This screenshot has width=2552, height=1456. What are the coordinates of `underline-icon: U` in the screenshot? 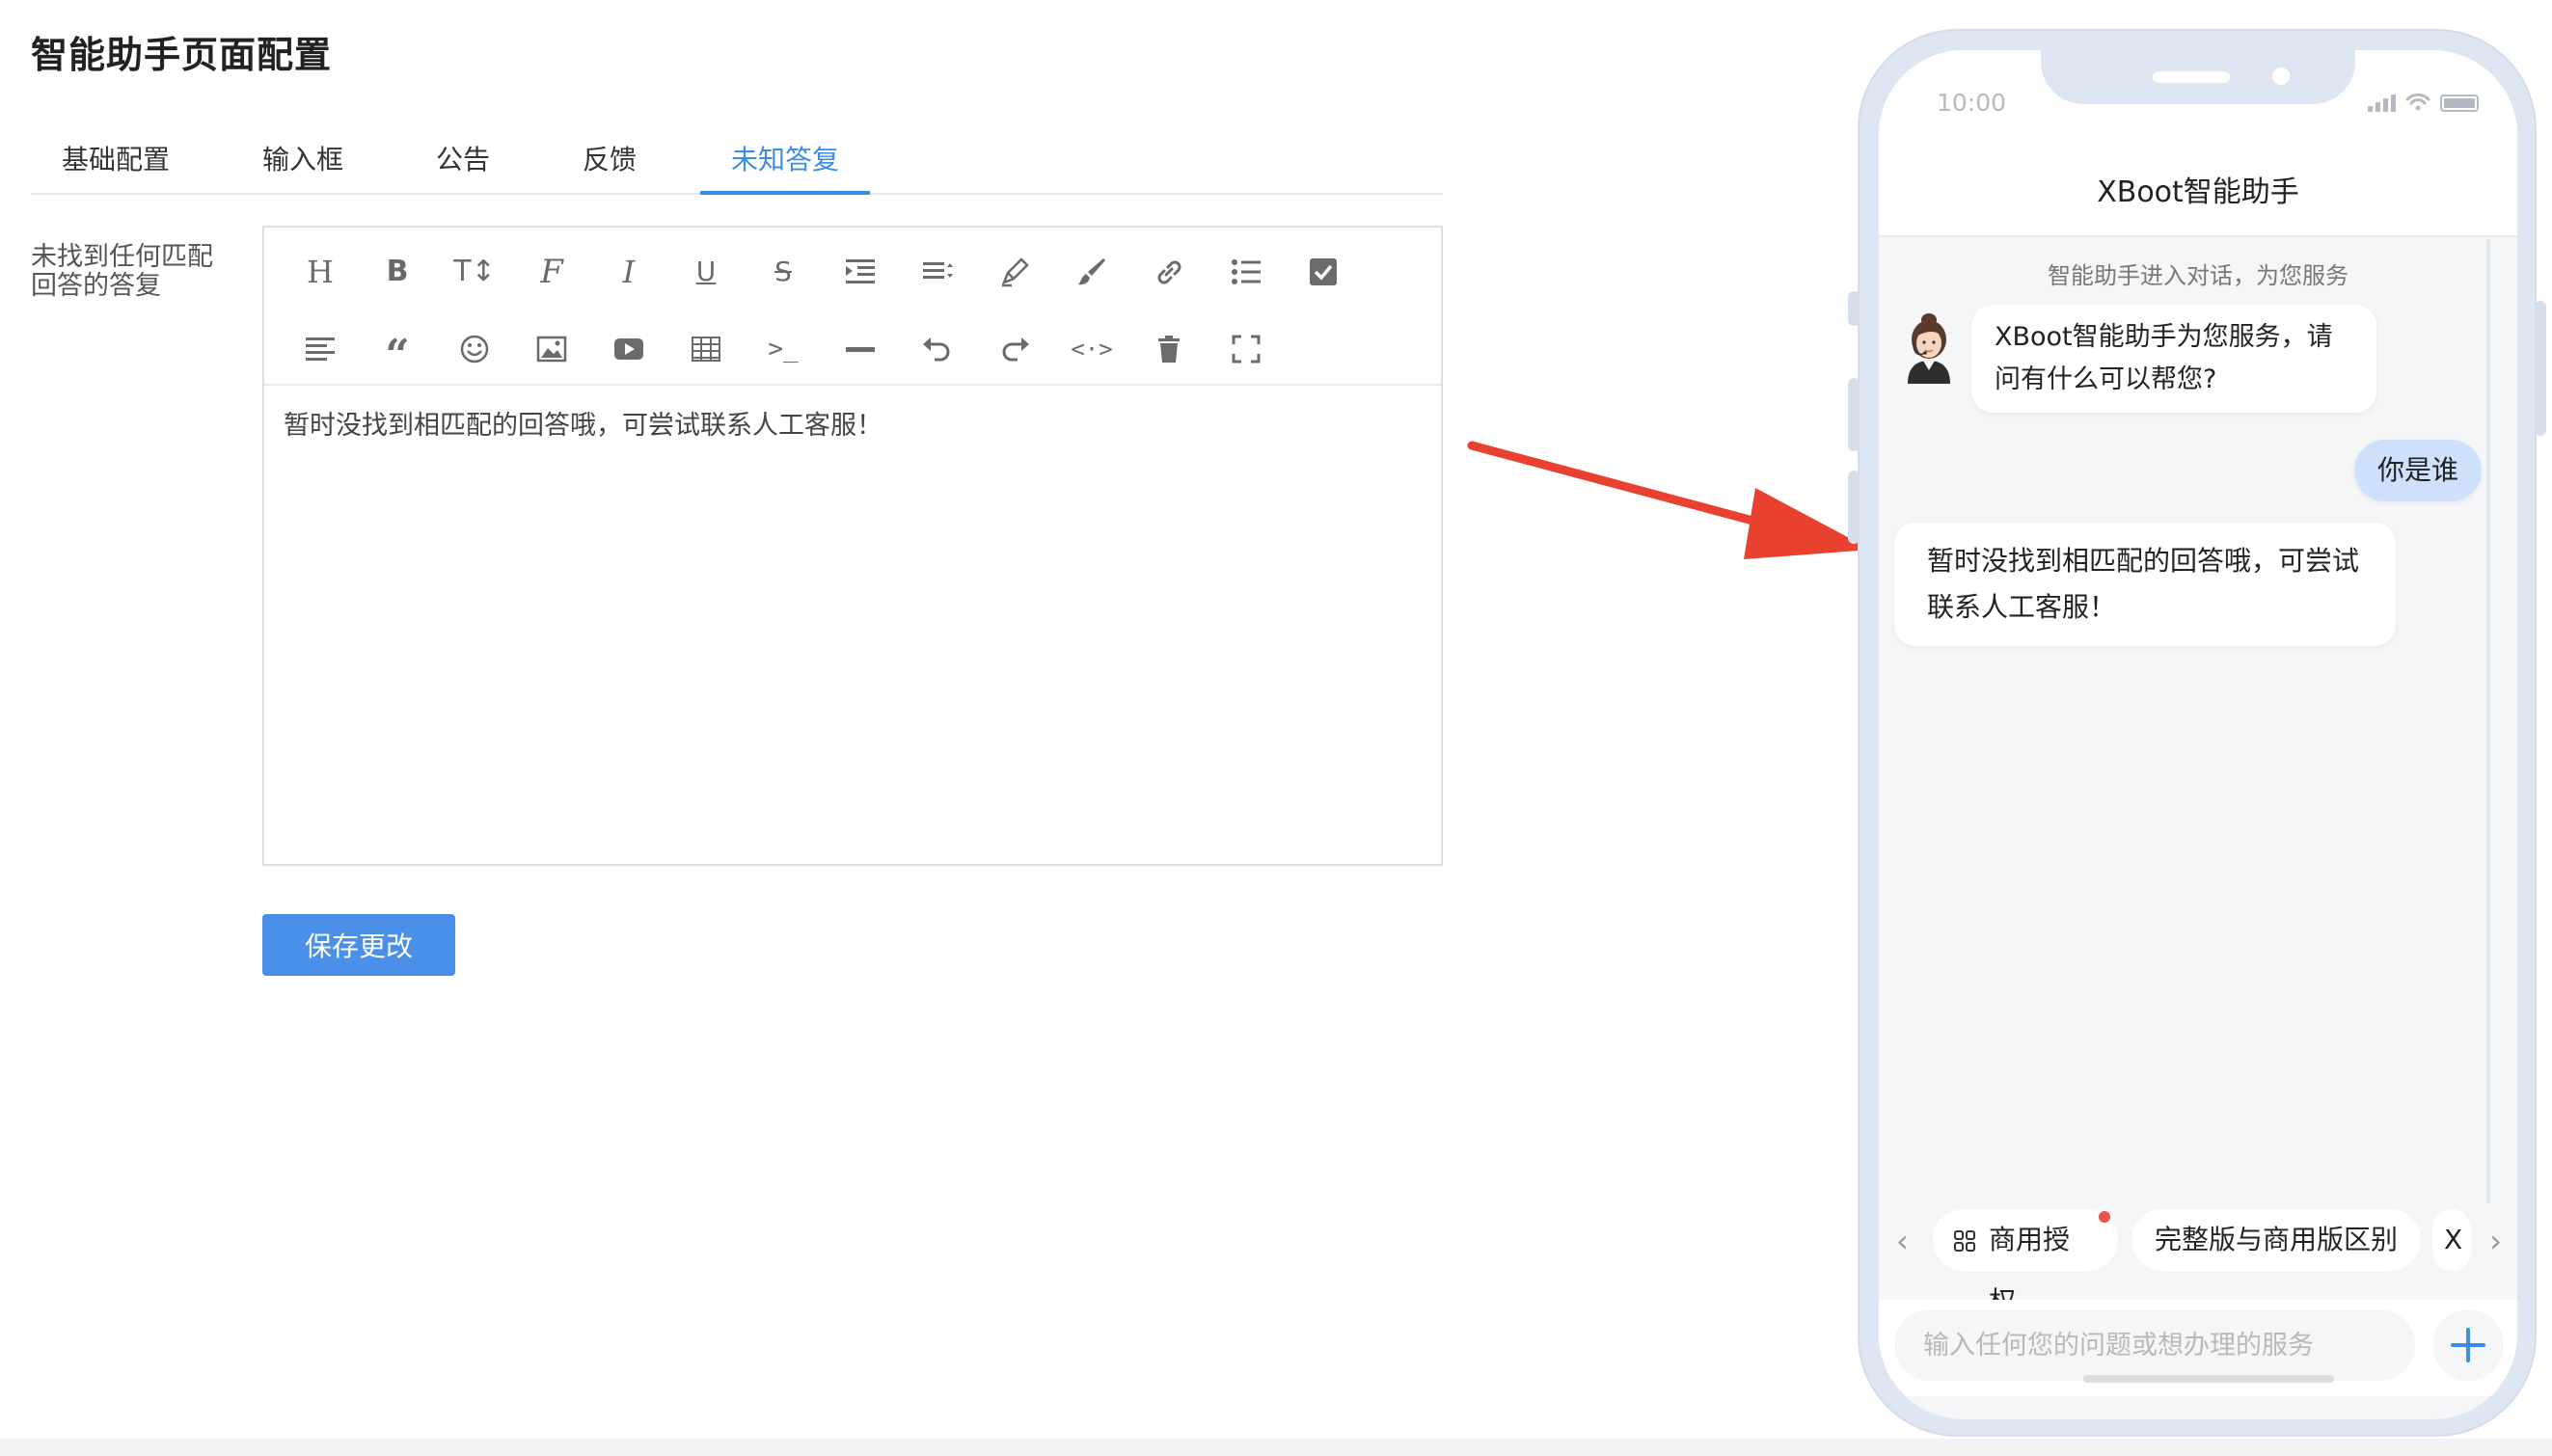 It's located at (706, 272).